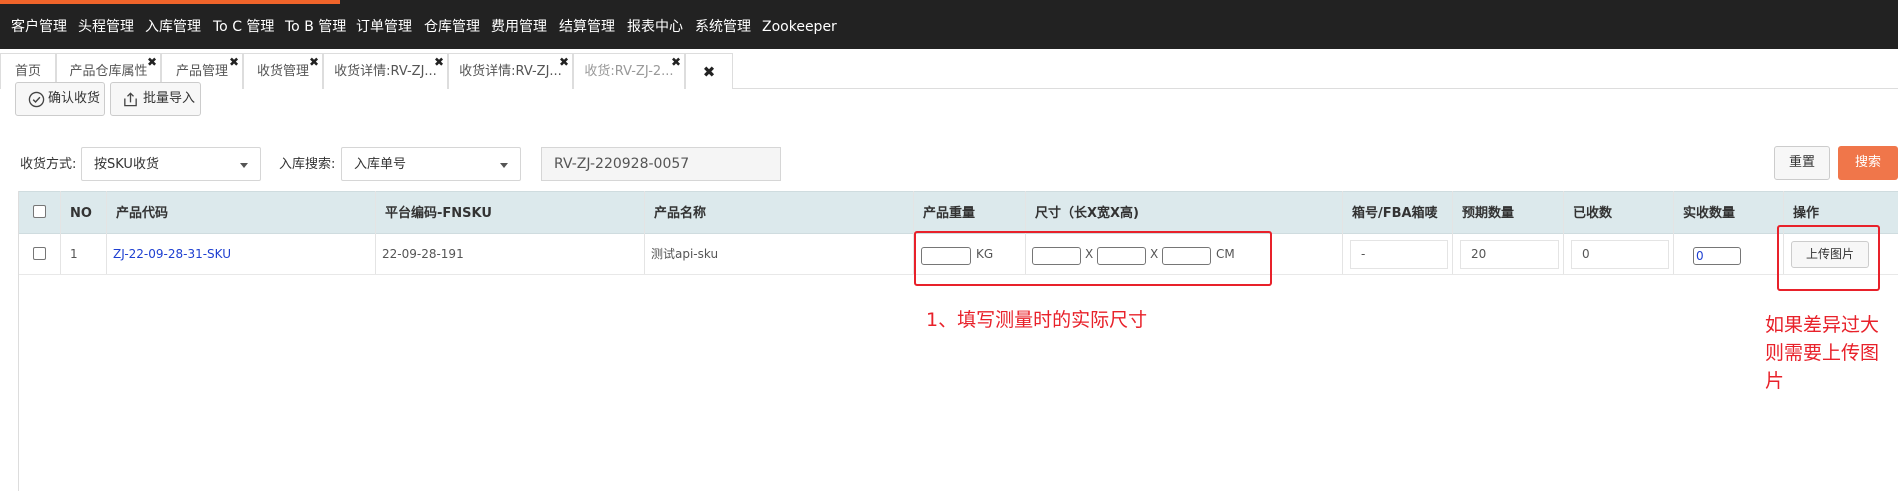 Image resolution: width=1898 pixels, height=491 pixels. I want to click on close-icon: ✖, so click(709, 72).